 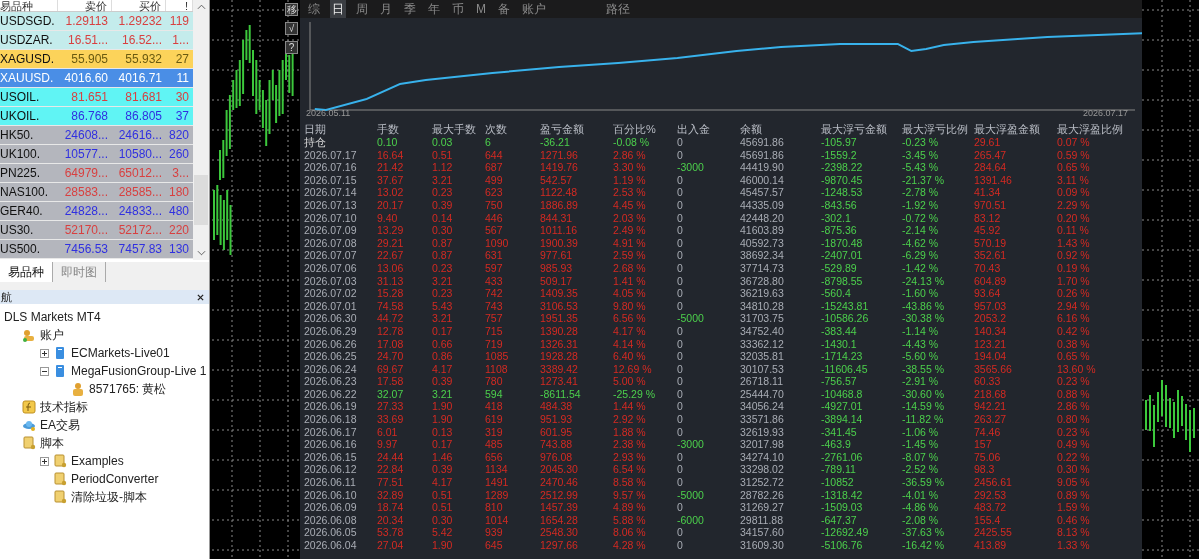 I want to click on report-tab: M, so click(x=481, y=9).